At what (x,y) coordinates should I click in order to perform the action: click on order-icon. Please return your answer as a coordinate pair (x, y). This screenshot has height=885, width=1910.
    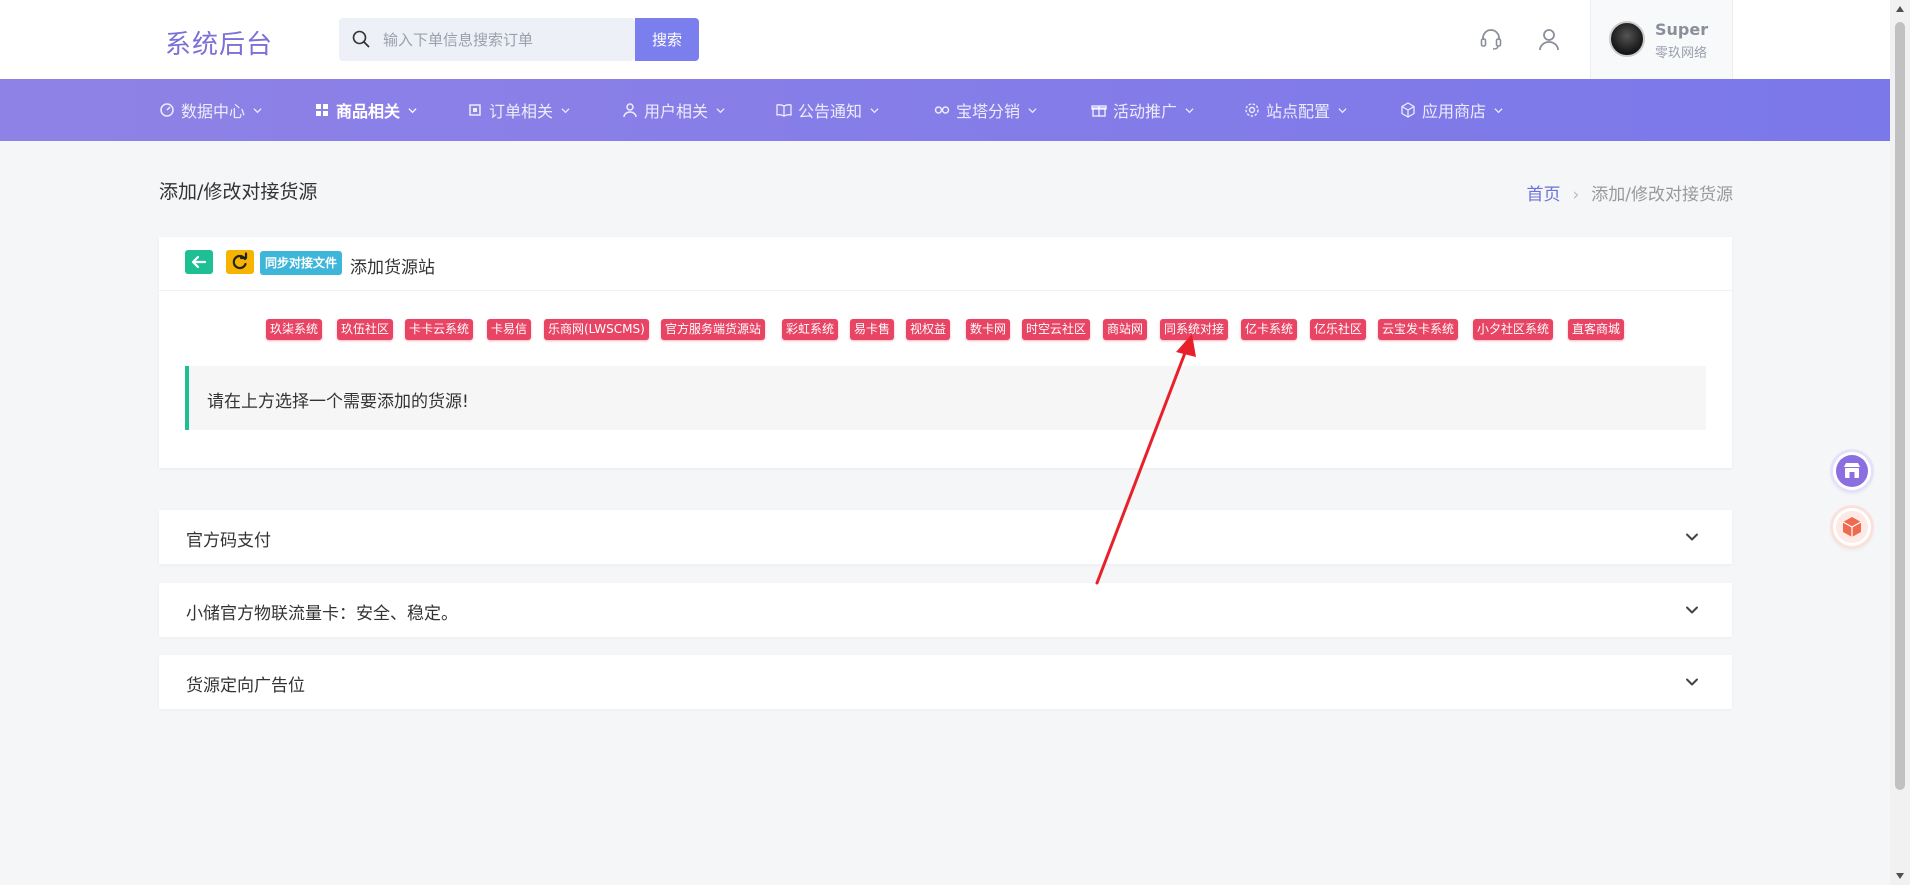
    Looking at the image, I should click on (475, 110).